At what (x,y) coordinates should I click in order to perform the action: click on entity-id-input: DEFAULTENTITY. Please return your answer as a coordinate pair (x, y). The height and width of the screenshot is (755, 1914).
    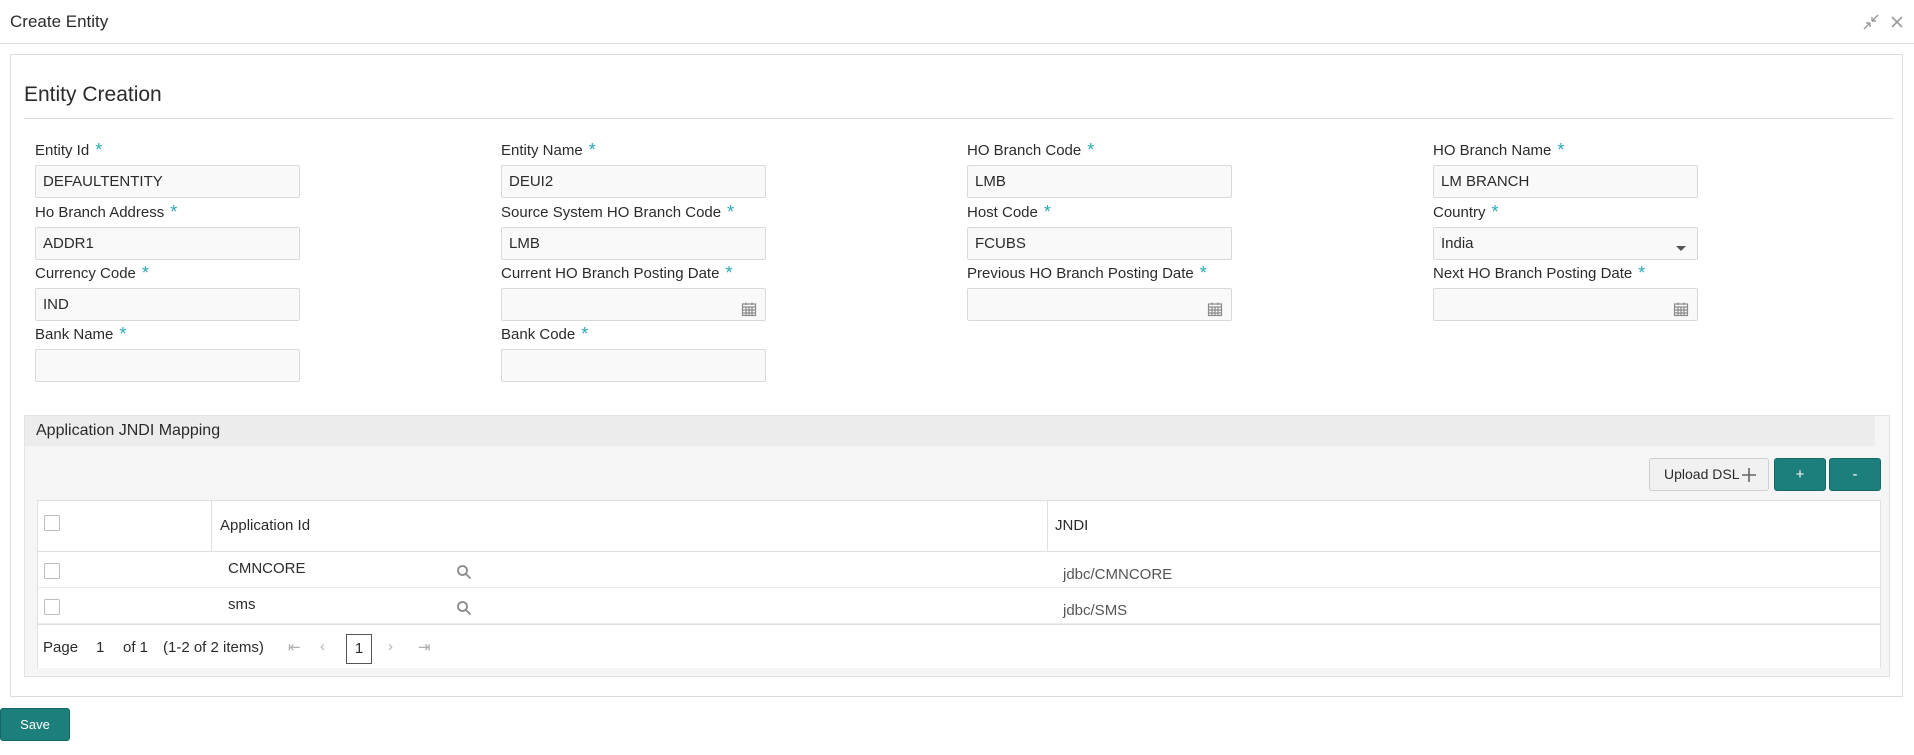
    Looking at the image, I should click on (167, 181).